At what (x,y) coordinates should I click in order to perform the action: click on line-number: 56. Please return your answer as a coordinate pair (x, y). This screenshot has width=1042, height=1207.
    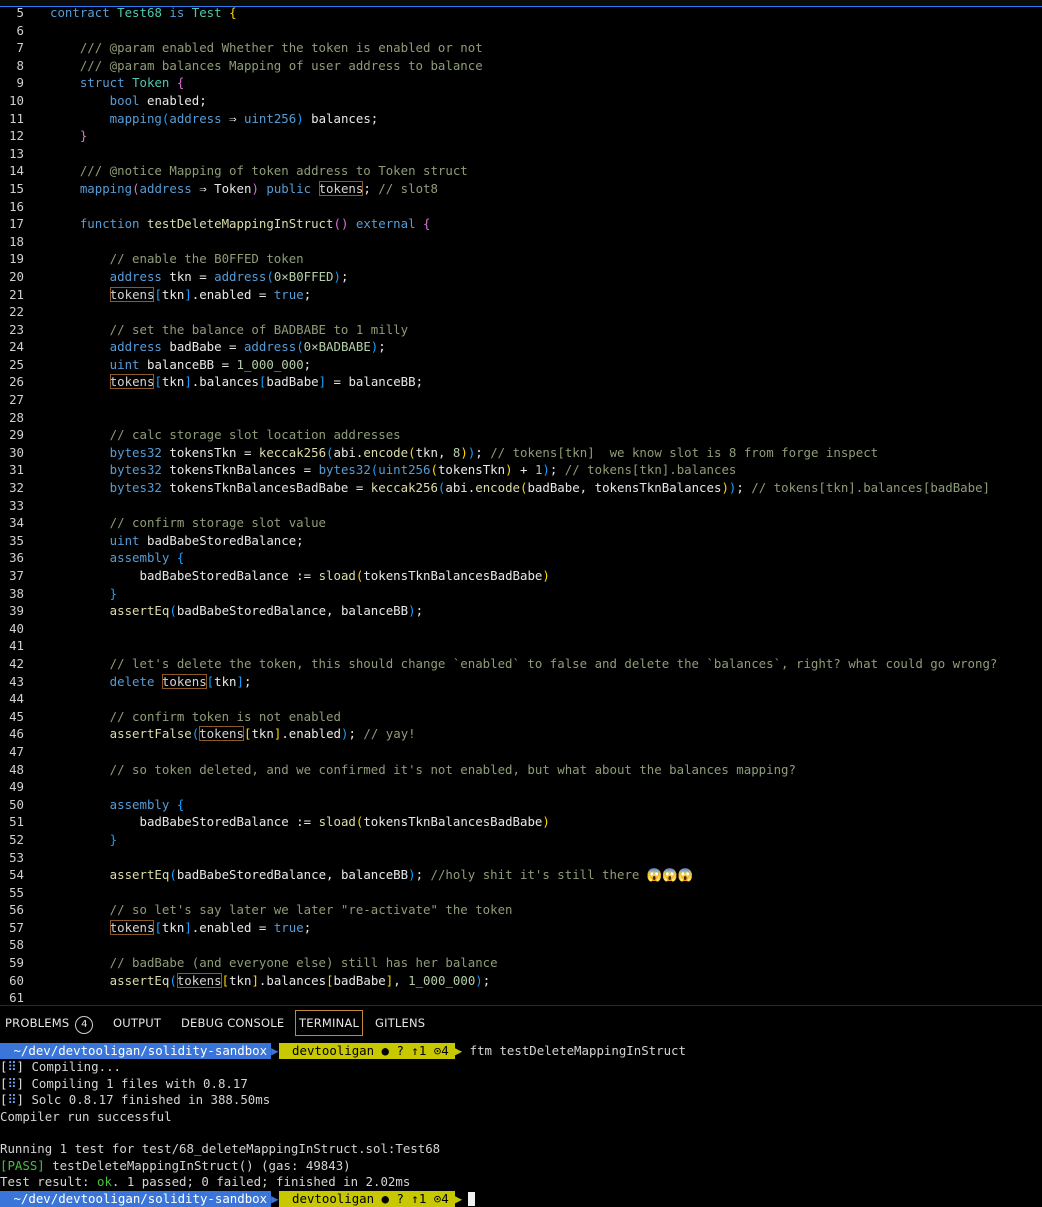
    Looking at the image, I should click on (16, 910).